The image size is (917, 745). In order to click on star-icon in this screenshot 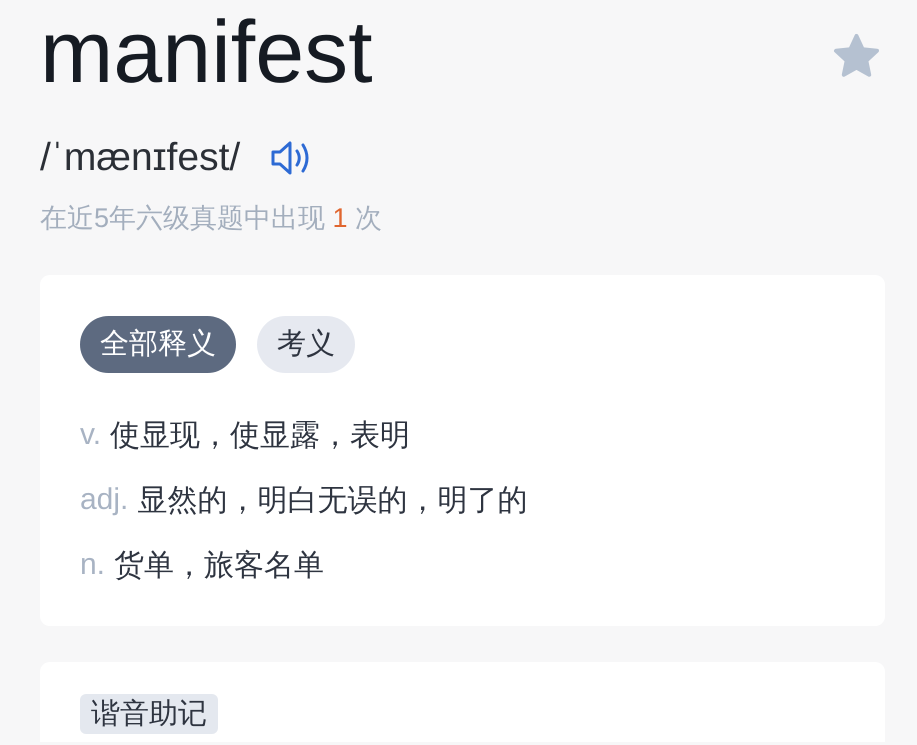, I will do `click(856, 55)`.